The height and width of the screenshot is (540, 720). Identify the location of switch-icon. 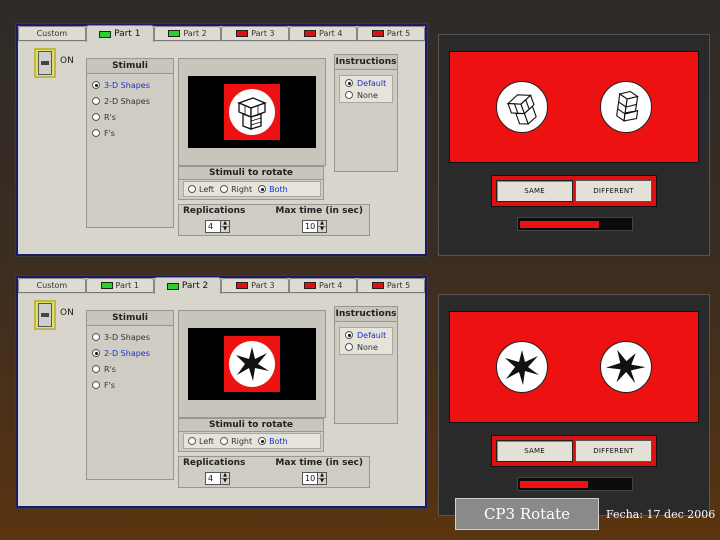
(45, 315).